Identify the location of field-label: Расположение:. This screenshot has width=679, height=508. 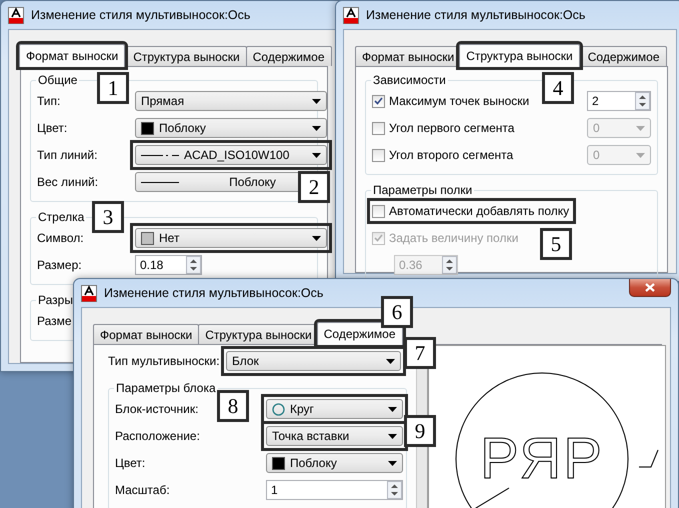
(157, 436).